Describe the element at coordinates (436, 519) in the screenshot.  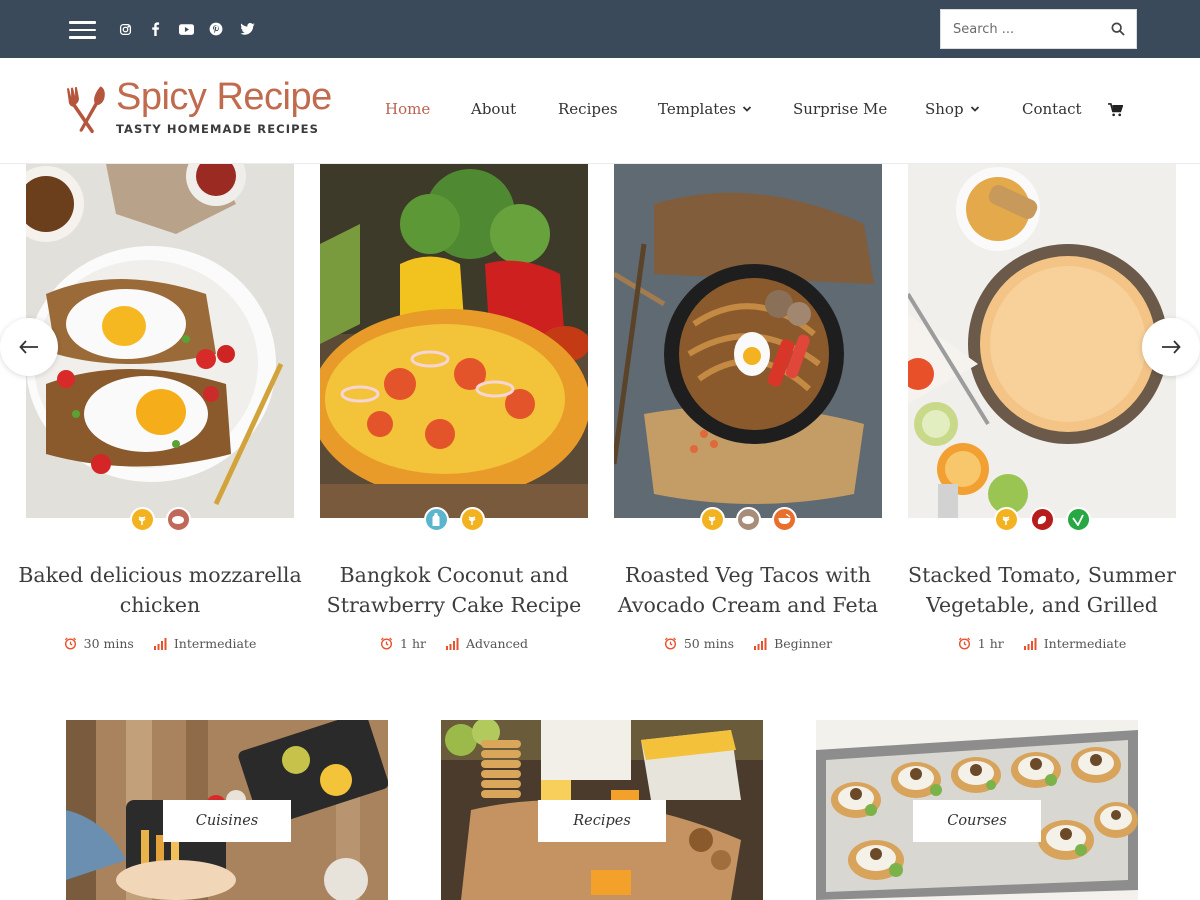
I see `dairy-free-icon` at that location.